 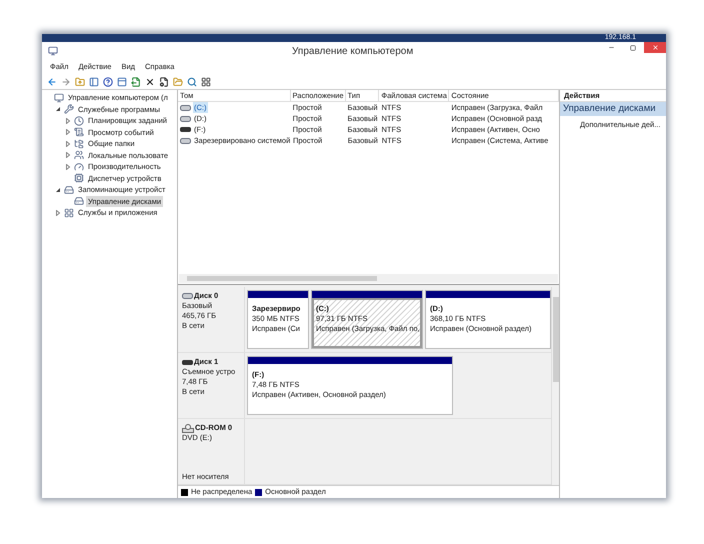 I want to click on back-icon, so click(x=51, y=81).